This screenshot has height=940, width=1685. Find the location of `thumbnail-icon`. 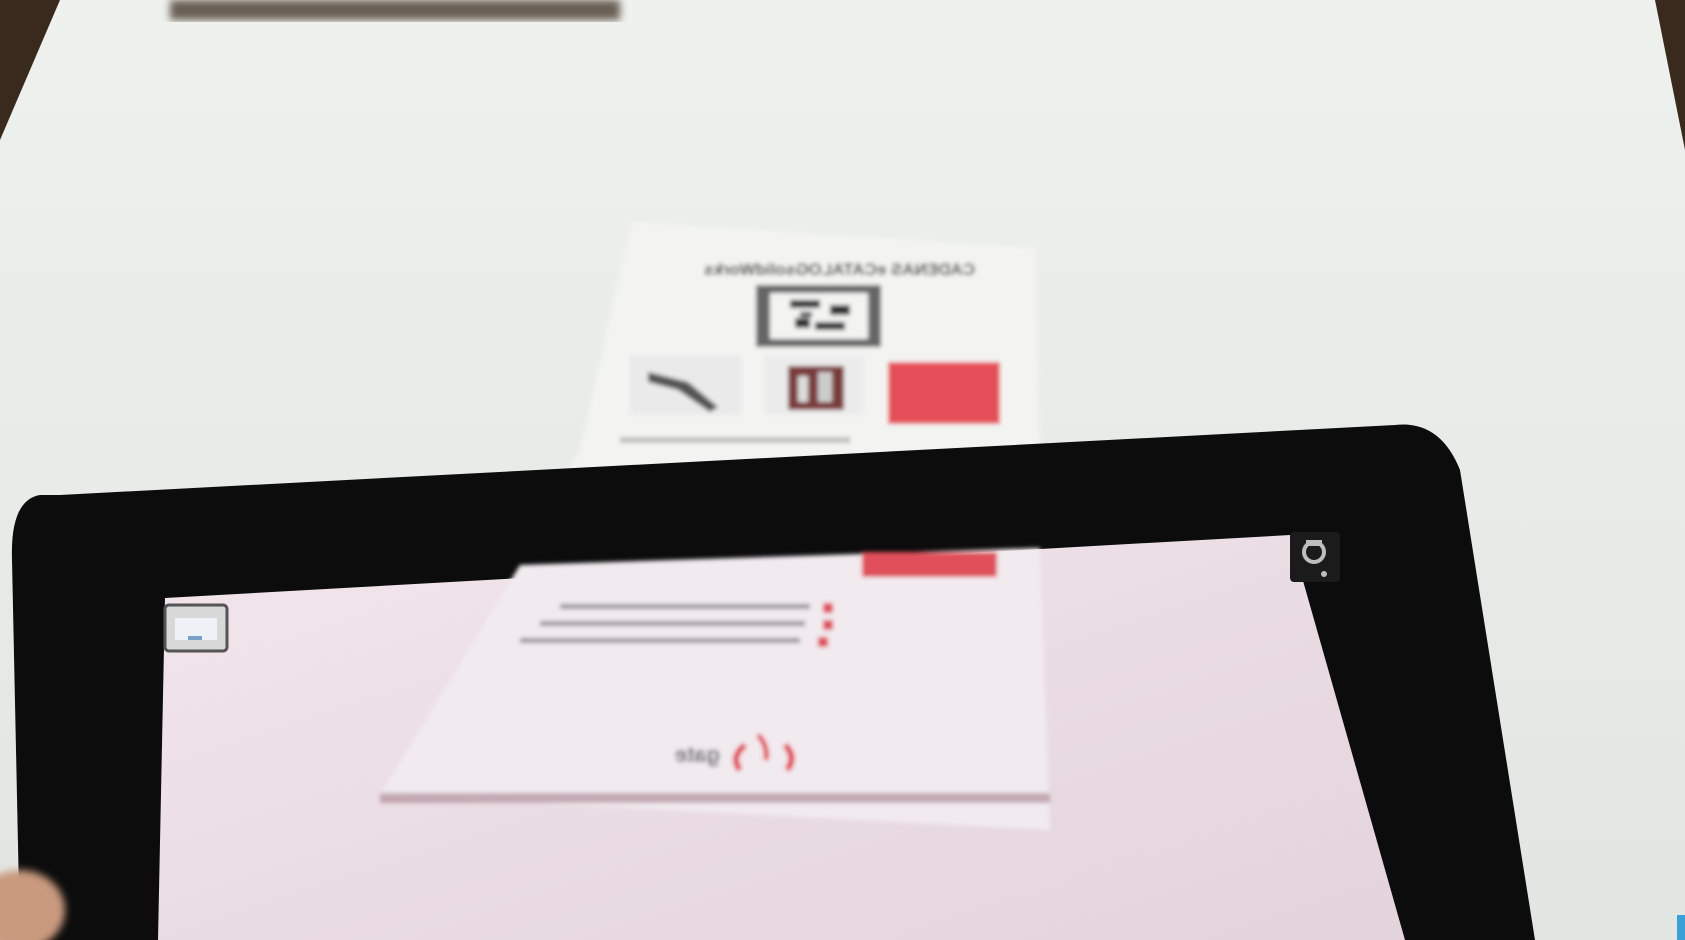

thumbnail-icon is located at coordinates (196, 628).